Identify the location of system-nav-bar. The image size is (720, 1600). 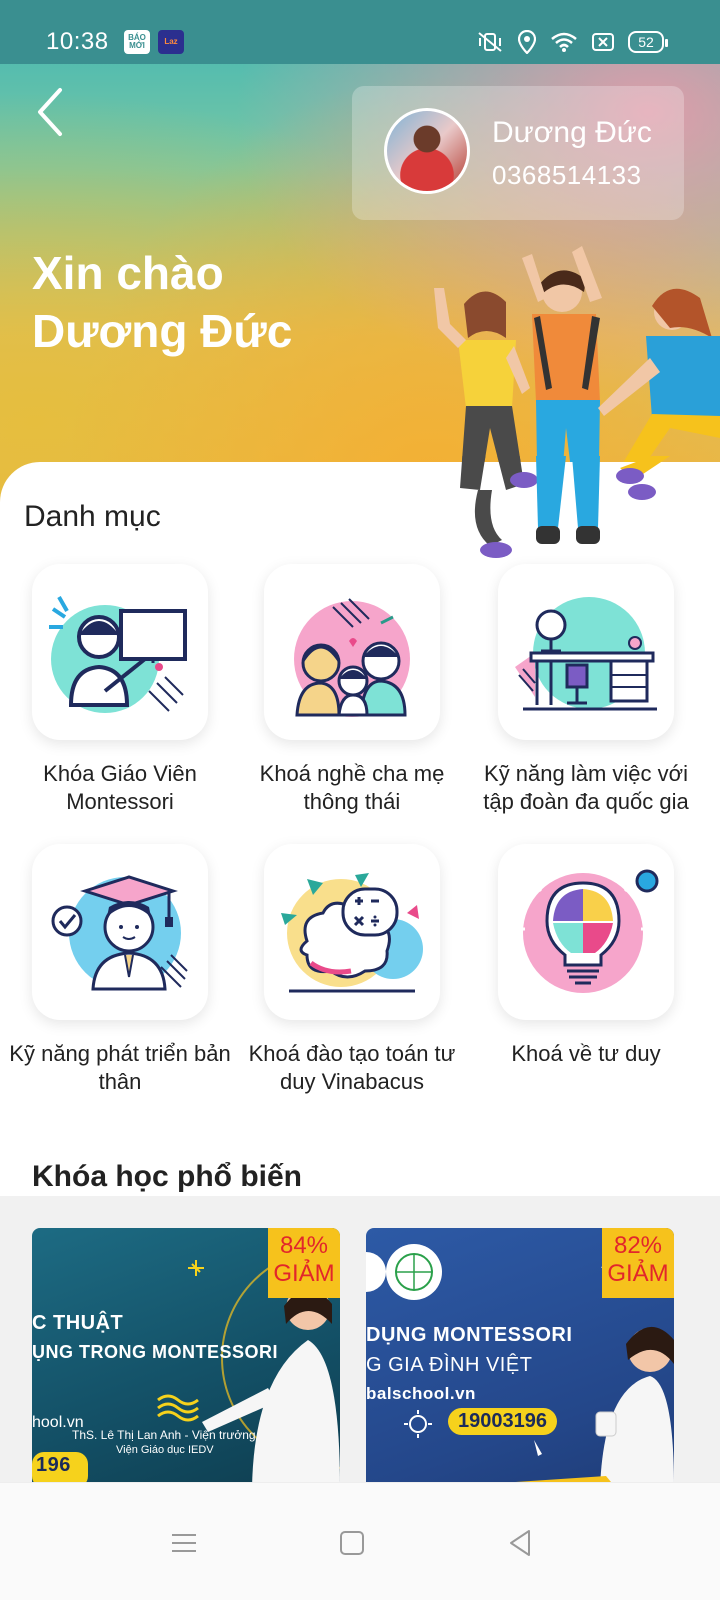
(360, 1541).